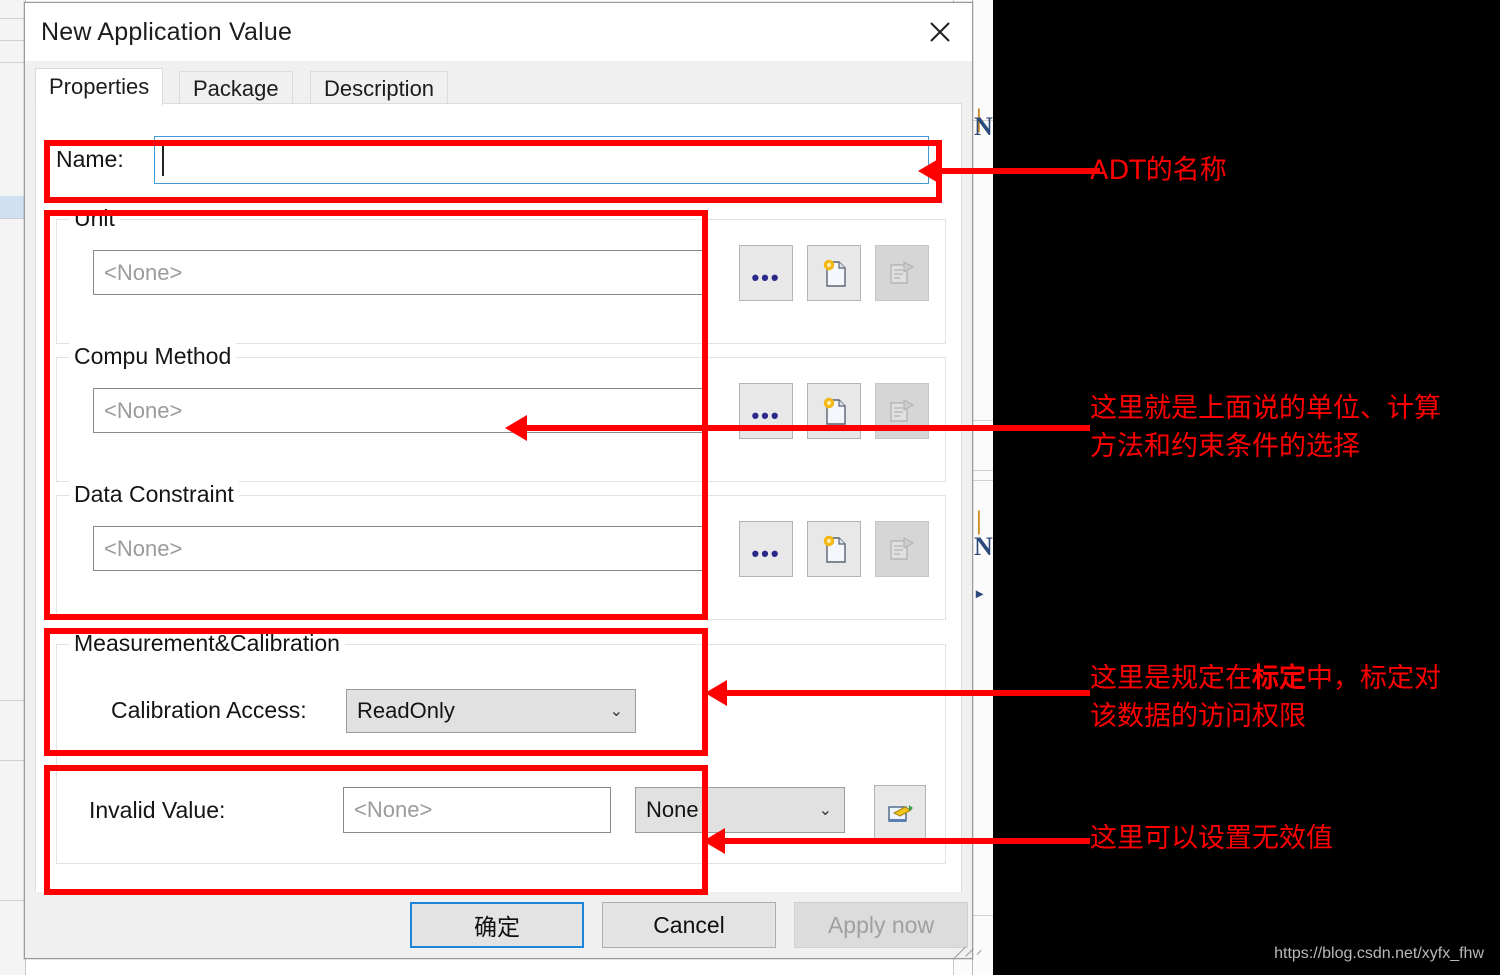 Image resolution: width=1500 pixels, height=975 pixels. I want to click on unit-value-field: <None>, so click(398, 272).